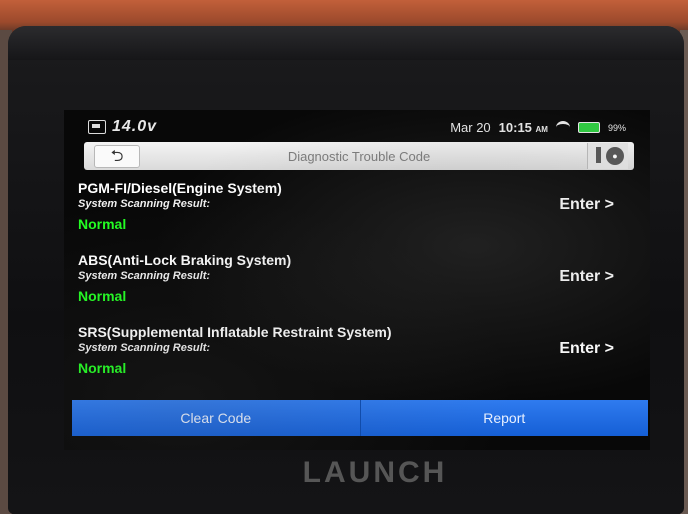 The width and height of the screenshot is (688, 514). What do you see at coordinates (616, 127) in the screenshot?
I see `battery-percent: 99%` at bounding box center [616, 127].